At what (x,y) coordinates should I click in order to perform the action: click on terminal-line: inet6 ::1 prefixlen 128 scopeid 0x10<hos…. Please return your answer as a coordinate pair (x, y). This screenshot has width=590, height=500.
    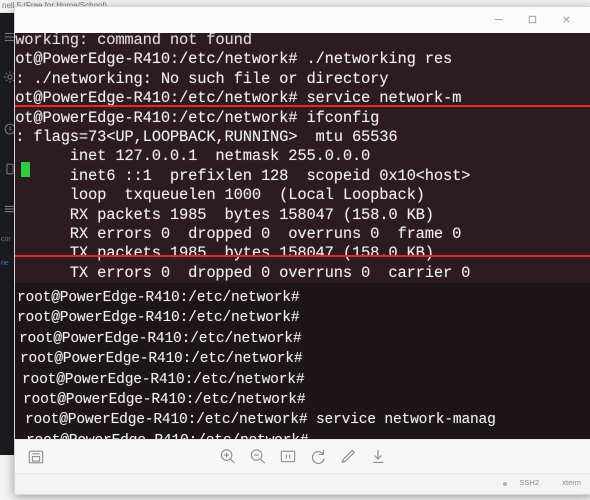
    Looking at the image, I should click on (243, 175).